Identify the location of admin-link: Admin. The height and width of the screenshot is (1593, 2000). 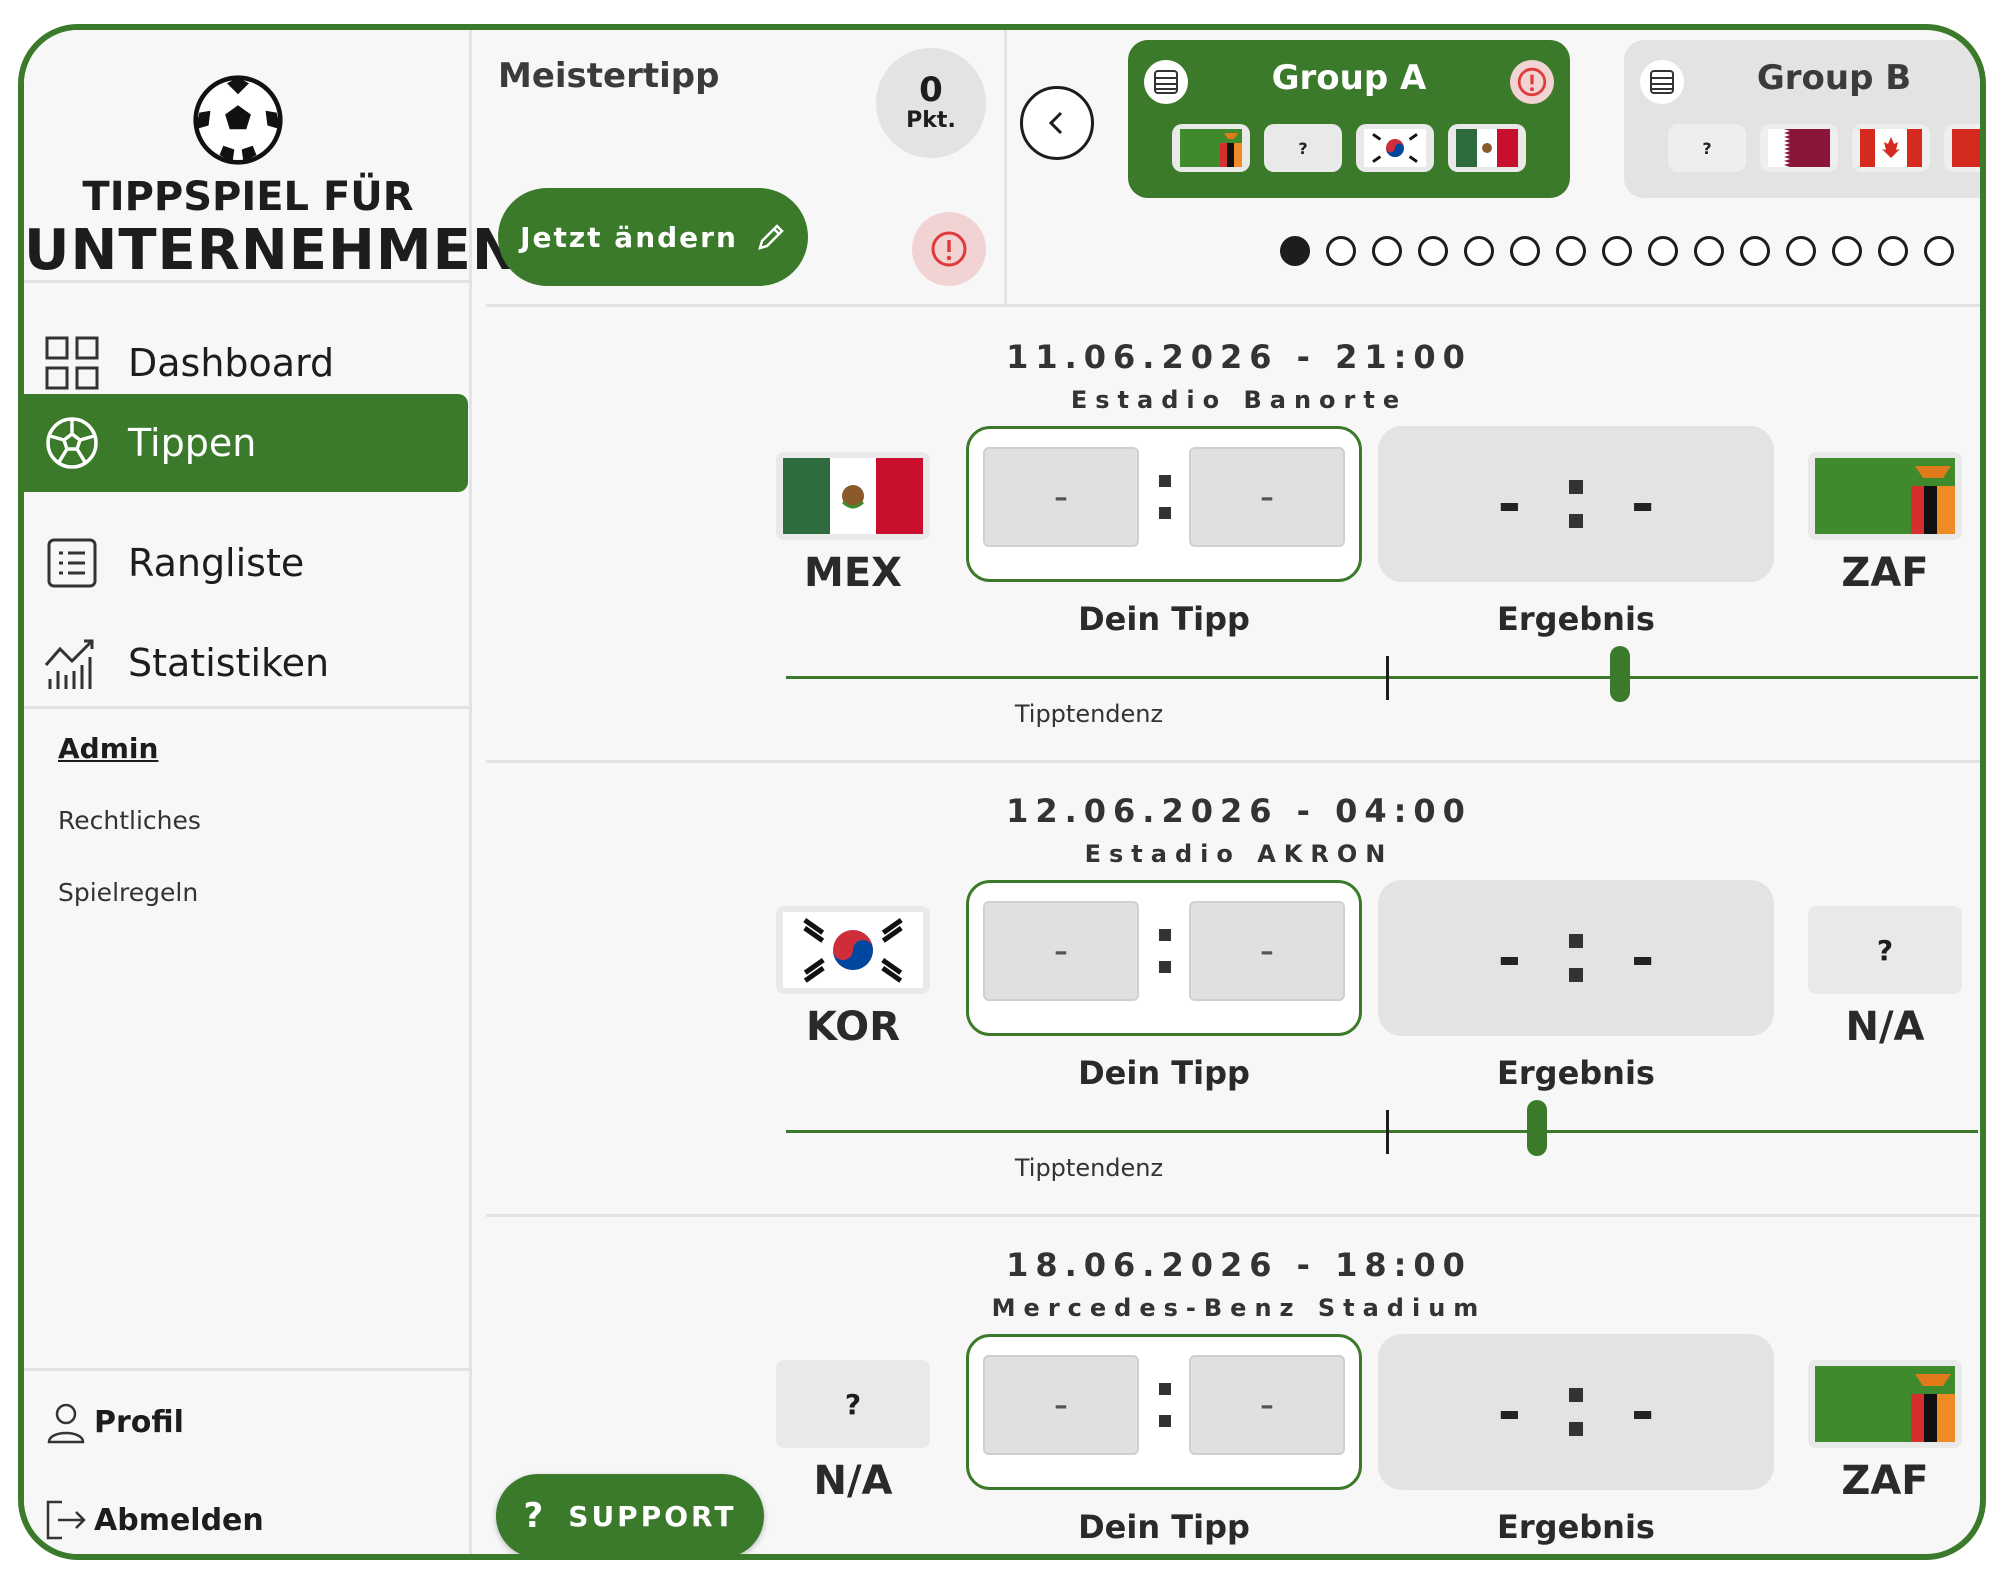
(108, 748).